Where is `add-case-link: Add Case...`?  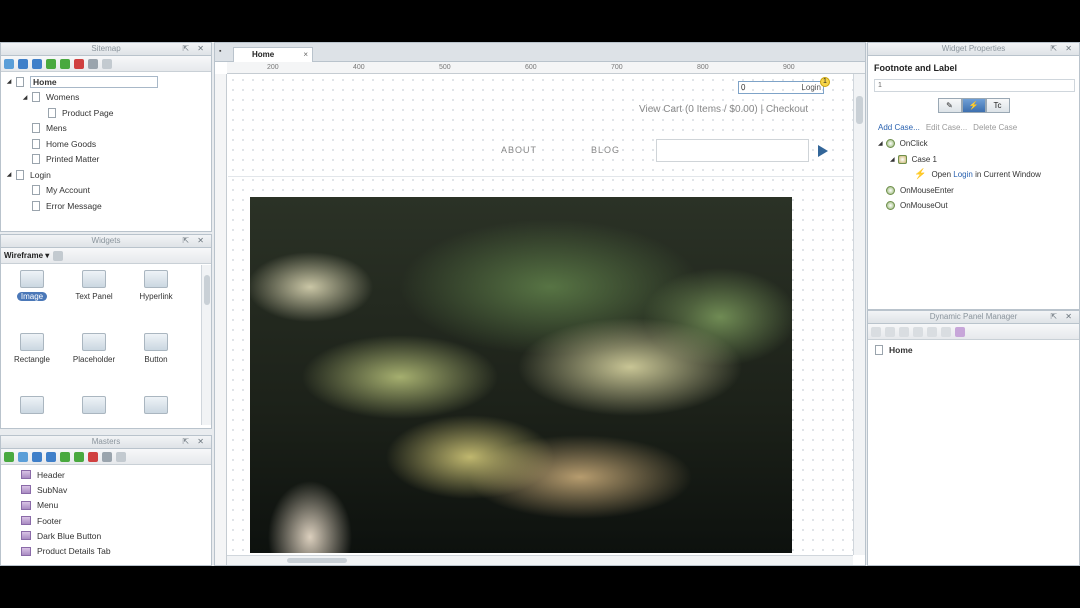 add-case-link: Add Case... is located at coordinates (899, 127).